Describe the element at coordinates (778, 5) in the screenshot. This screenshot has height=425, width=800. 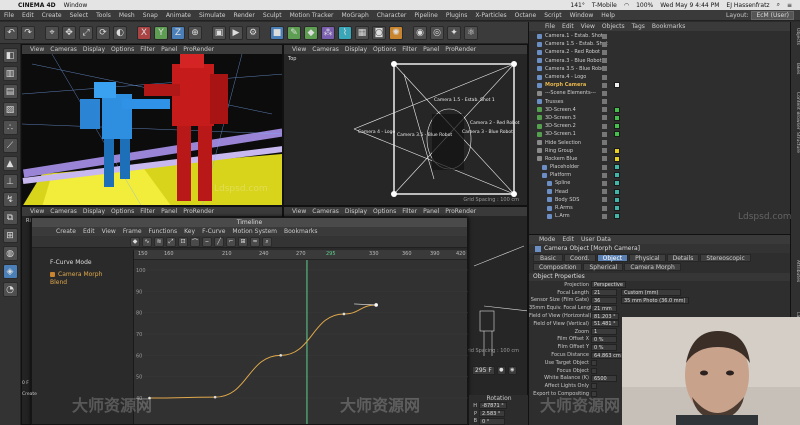
I see `search-icon: ⌕` at that location.